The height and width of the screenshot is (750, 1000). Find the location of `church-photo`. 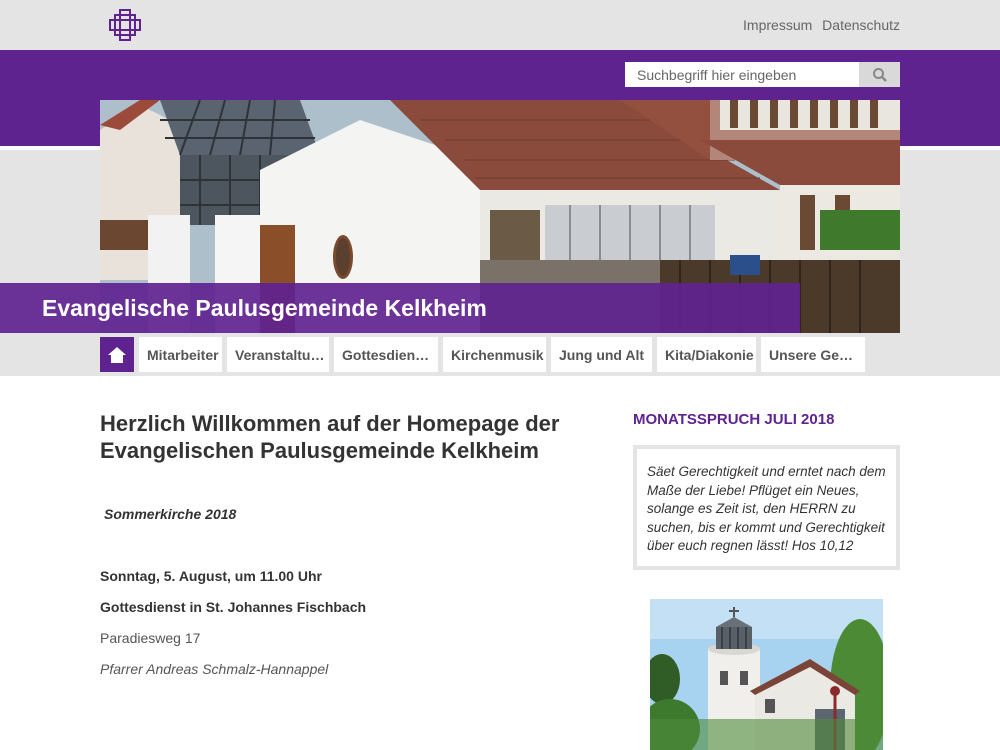

church-photo is located at coordinates (766, 674).